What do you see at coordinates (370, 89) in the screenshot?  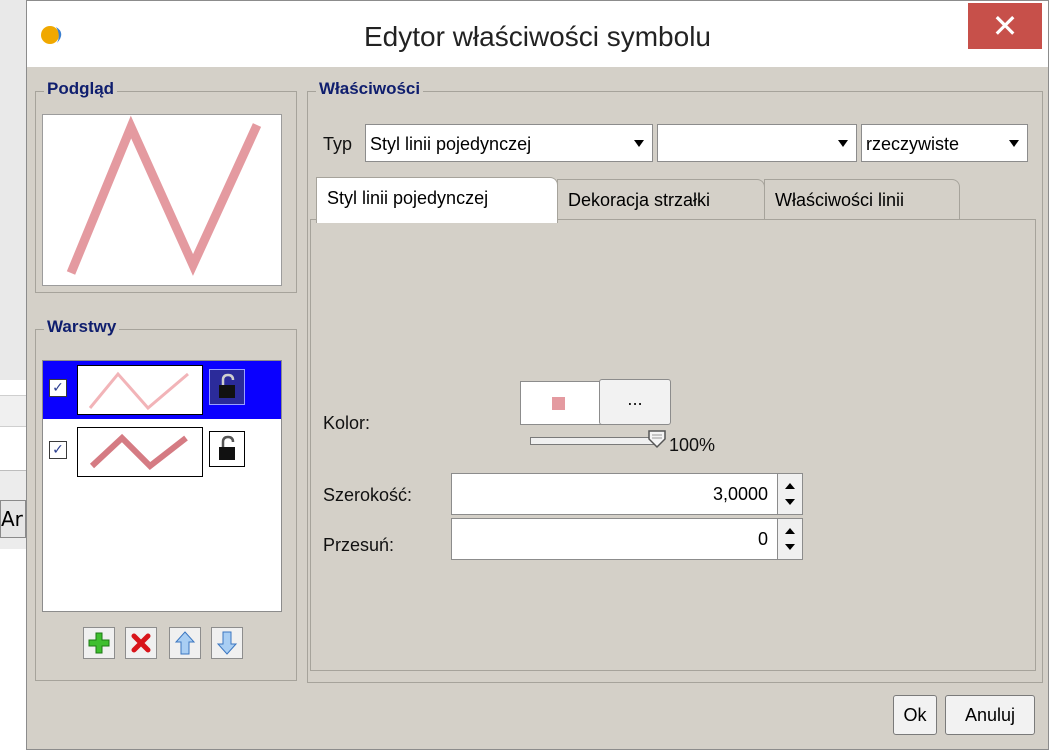 I see `properties-label: Właściwości` at bounding box center [370, 89].